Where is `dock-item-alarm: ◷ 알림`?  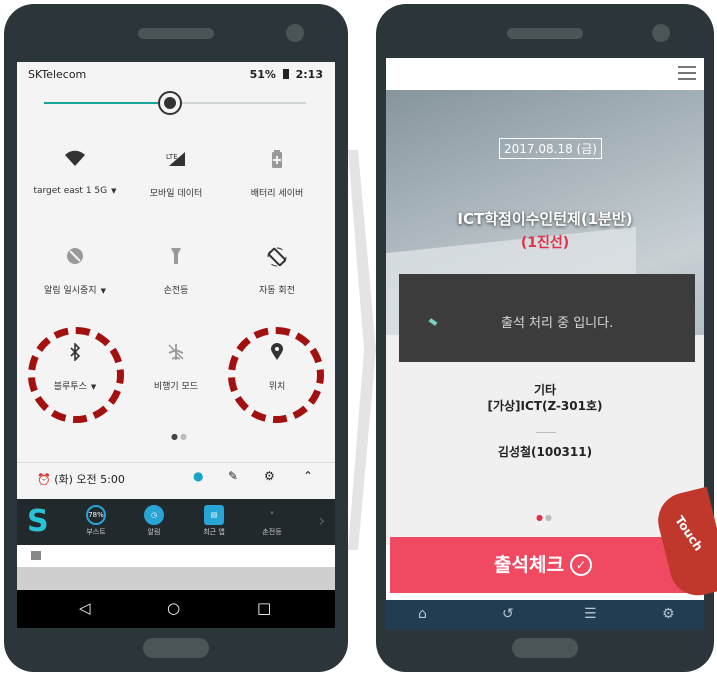 dock-item-alarm: ◷ 알림 is located at coordinates (154, 521).